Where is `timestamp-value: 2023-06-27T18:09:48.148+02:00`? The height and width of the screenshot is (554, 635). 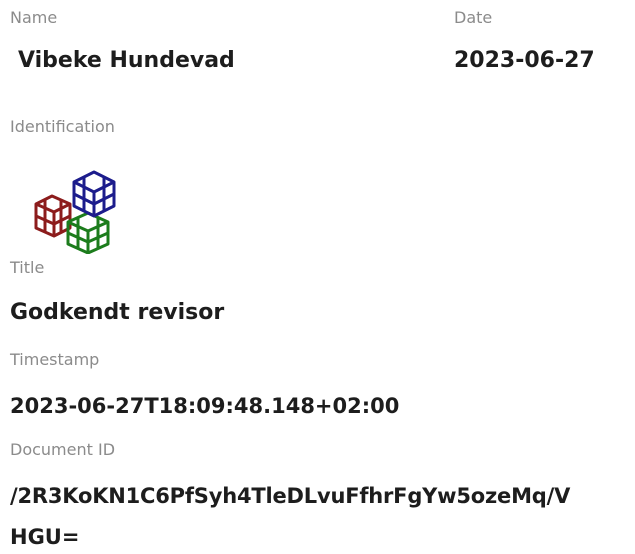
timestamp-value: 2023-06-27T18:09:48.148+02:00 is located at coordinates (205, 406).